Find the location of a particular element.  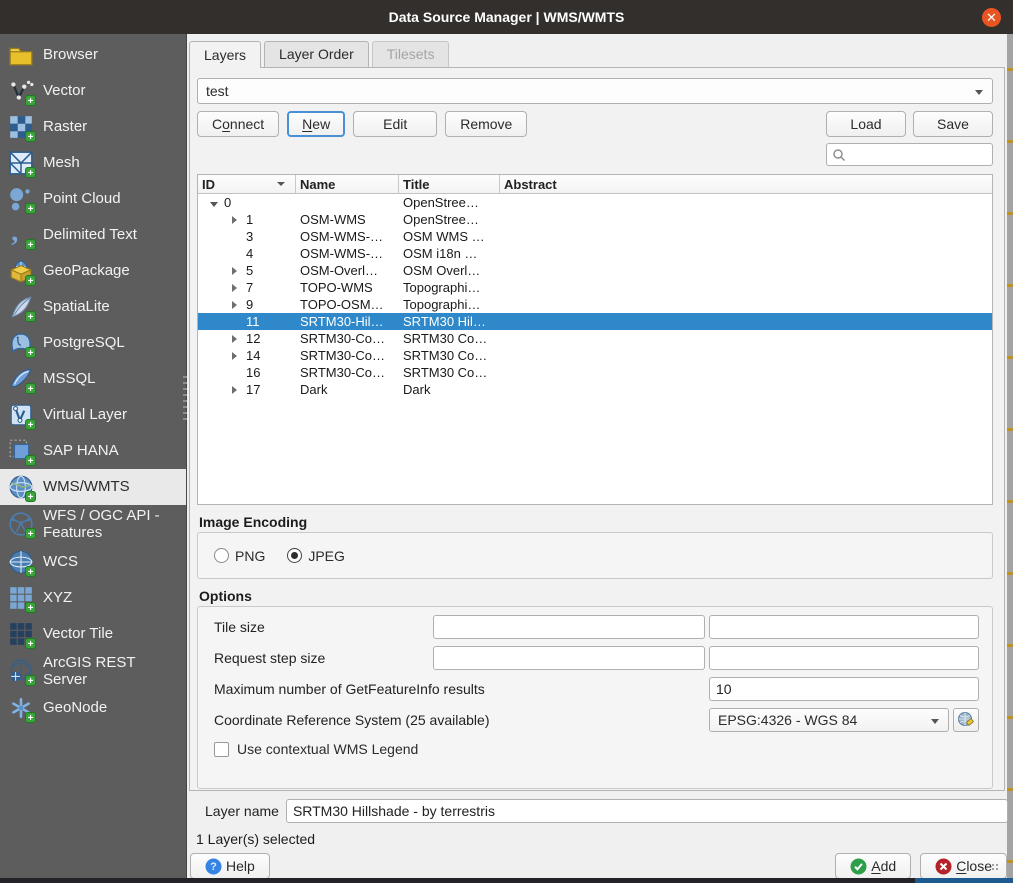

sidebar-item-arcgis-rest-server: + ArcGIS REST Server is located at coordinates (93, 671).